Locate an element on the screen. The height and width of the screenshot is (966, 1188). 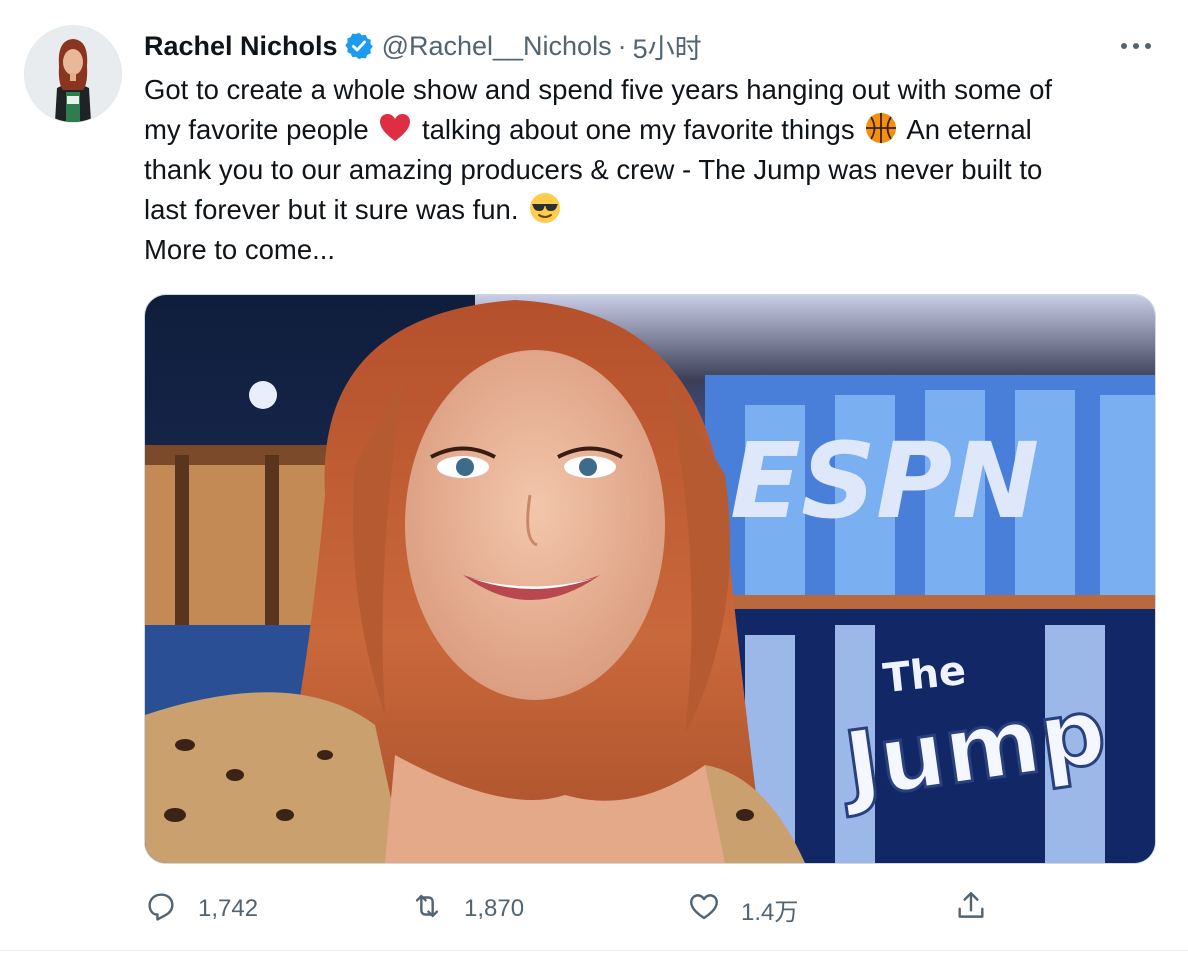
avatar is located at coordinates (73, 74).